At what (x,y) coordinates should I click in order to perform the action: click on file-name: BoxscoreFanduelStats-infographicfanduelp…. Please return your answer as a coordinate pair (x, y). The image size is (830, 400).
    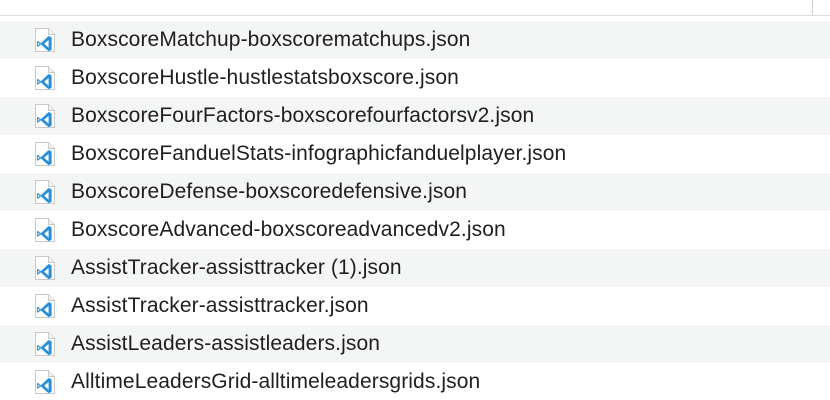
    Looking at the image, I should click on (319, 153).